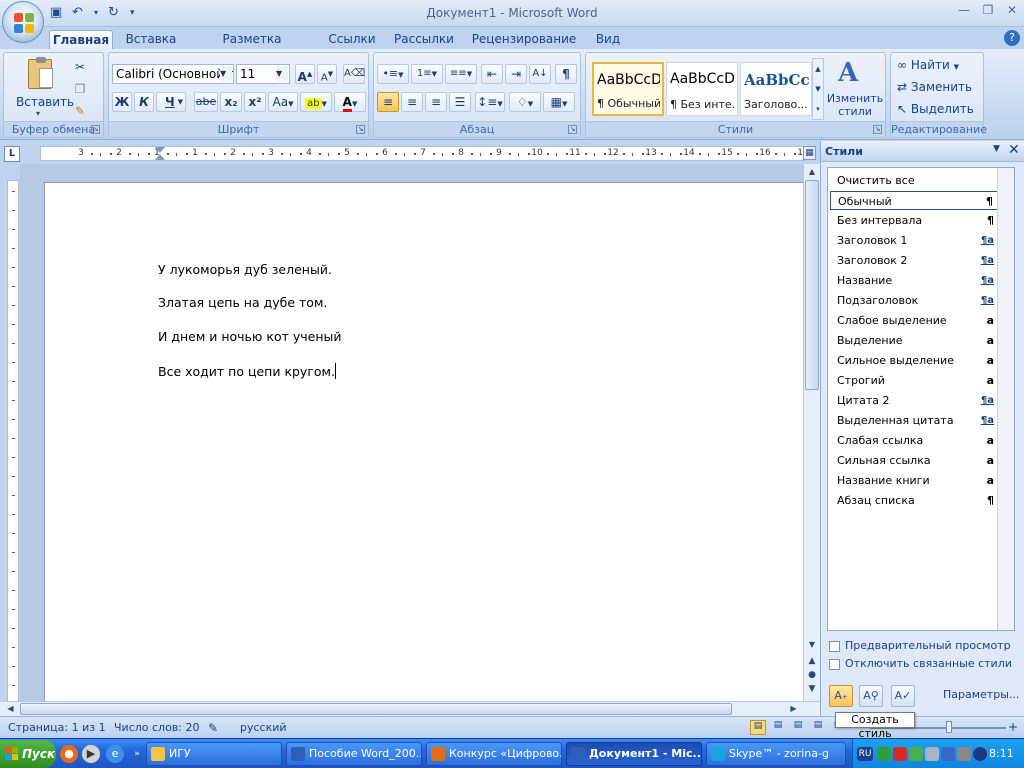 This screenshot has height=768, width=1024. I want to click on ie-icon: e, so click(115, 754).